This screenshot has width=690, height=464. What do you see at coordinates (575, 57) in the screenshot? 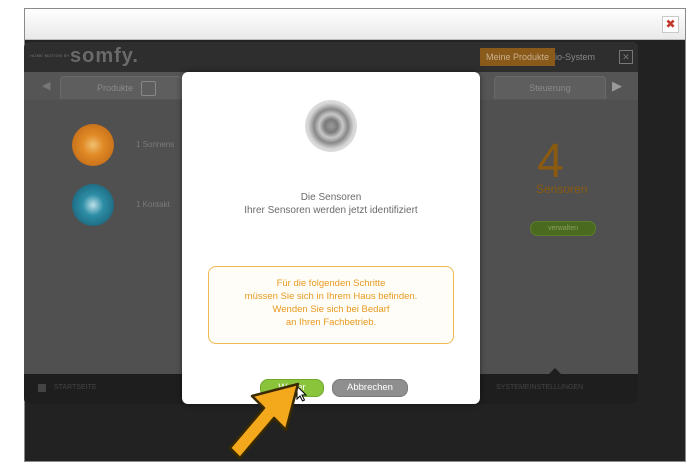
I see `nav-io-system: io-System` at bounding box center [575, 57].